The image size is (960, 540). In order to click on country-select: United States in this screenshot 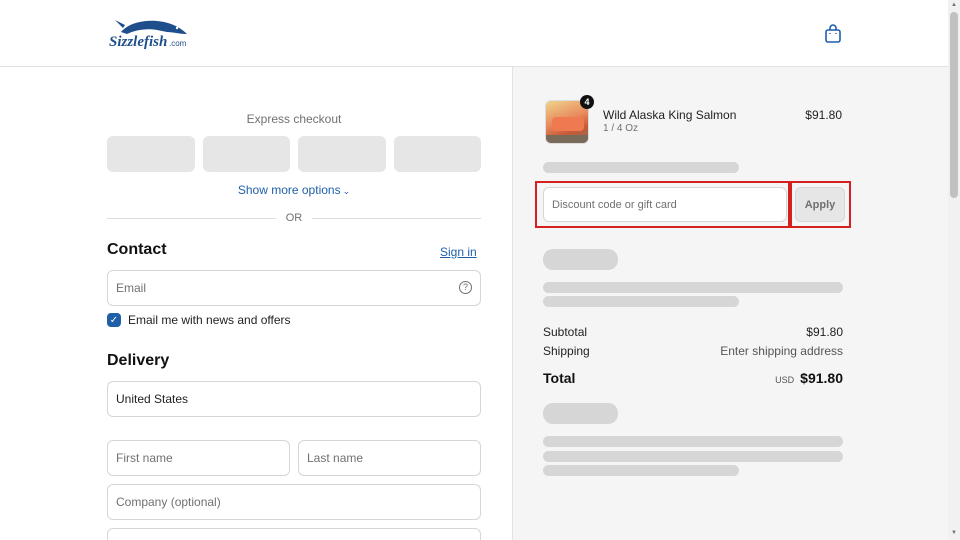, I will do `click(294, 399)`.